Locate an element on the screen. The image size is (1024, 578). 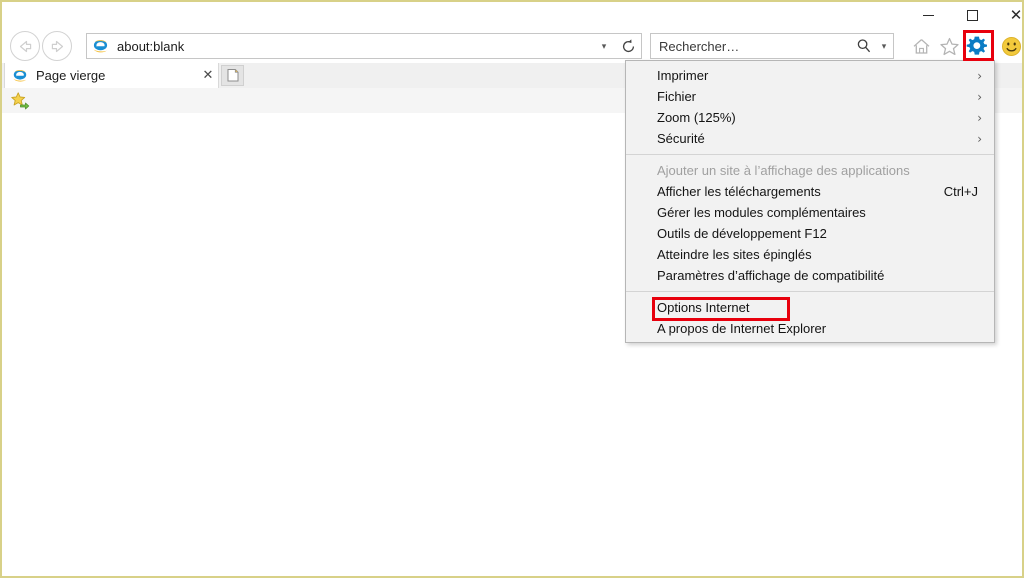
address-dropdown-button: ▾ is located at coordinates (604, 46).